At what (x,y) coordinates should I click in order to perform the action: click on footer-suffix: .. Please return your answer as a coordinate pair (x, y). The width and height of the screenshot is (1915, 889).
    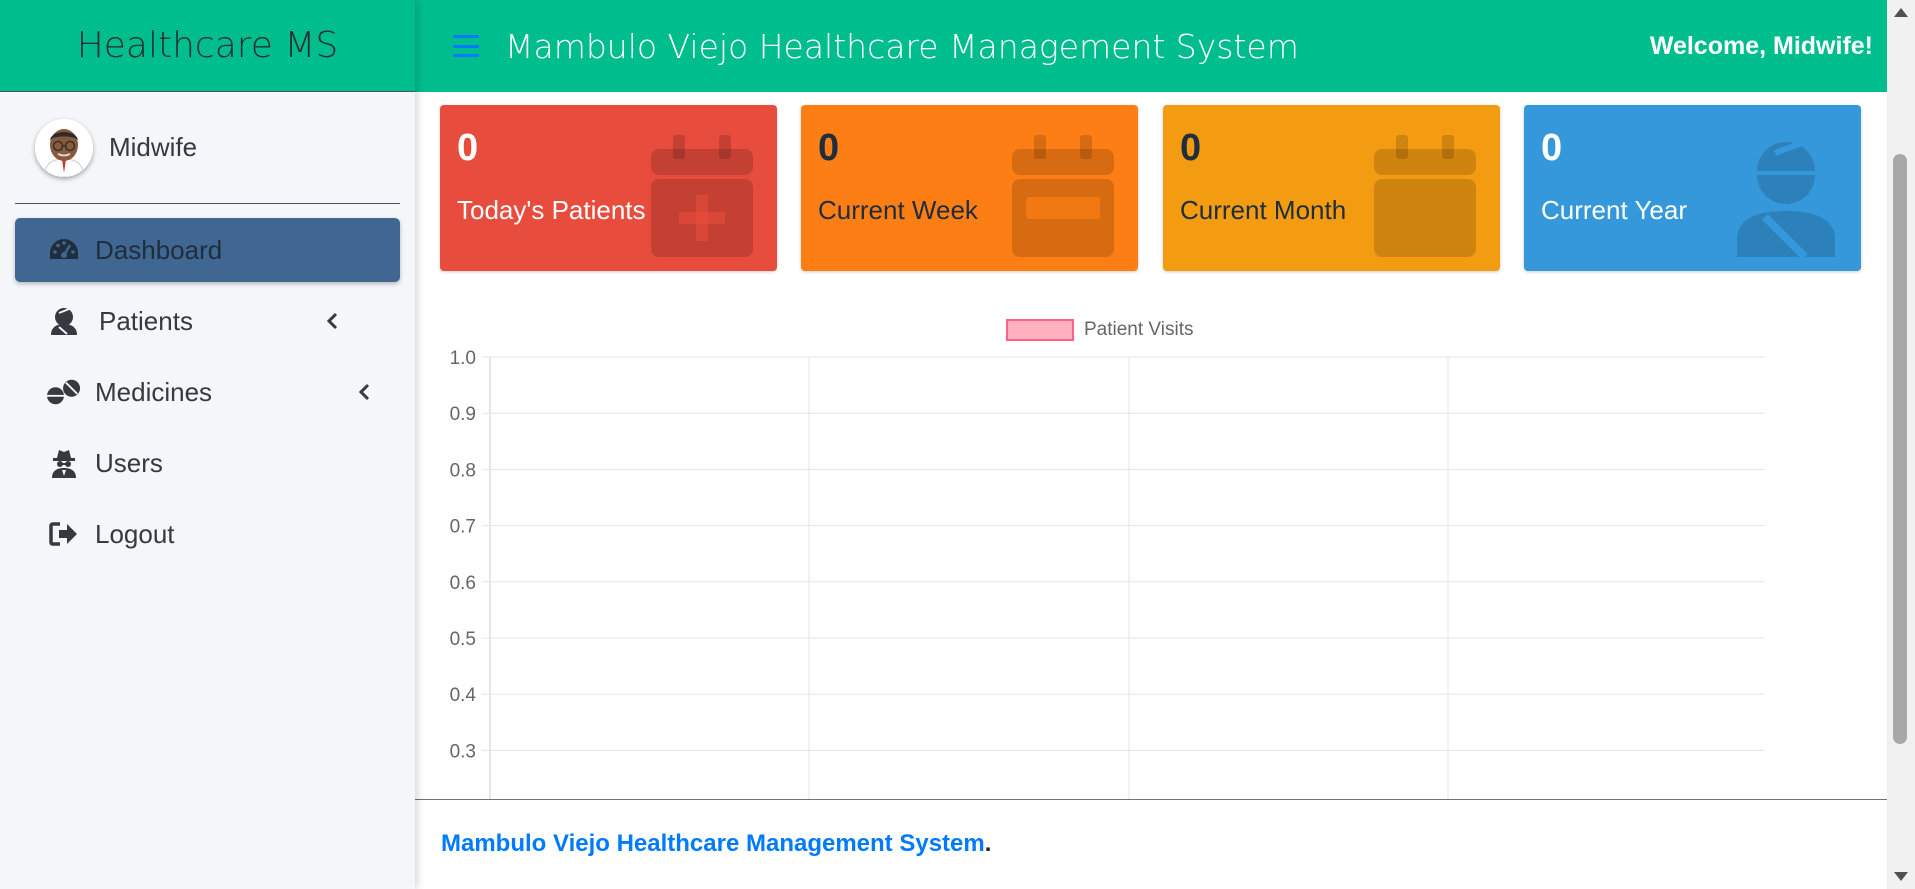
    Looking at the image, I should click on (988, 843).